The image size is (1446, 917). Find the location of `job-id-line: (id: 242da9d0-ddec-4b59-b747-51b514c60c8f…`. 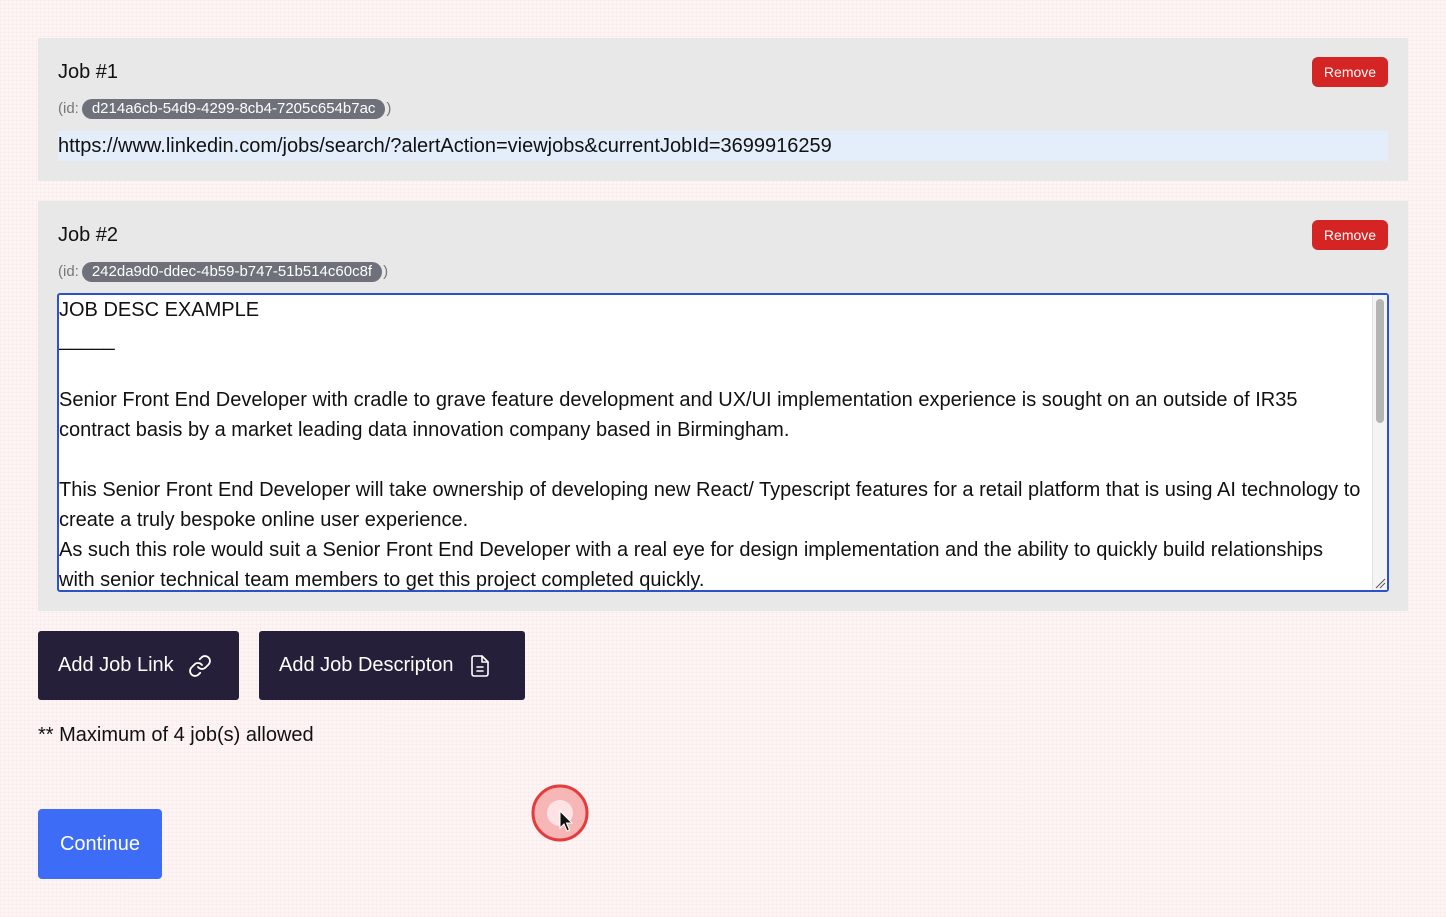

job-id-line: (id: 242da9d0-ddec-4b59-b747-51b514c60c8f… is located at coordinates (223, 272).